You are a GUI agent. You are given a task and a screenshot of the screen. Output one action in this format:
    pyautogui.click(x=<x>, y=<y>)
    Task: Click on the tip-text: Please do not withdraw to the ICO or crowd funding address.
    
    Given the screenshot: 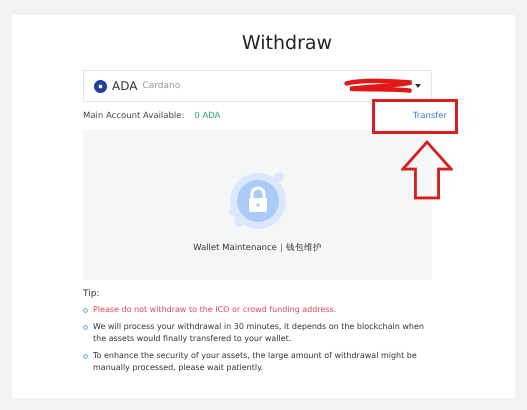 What is the action you would take?
    pyautogui.click(x=215, y=310)
    